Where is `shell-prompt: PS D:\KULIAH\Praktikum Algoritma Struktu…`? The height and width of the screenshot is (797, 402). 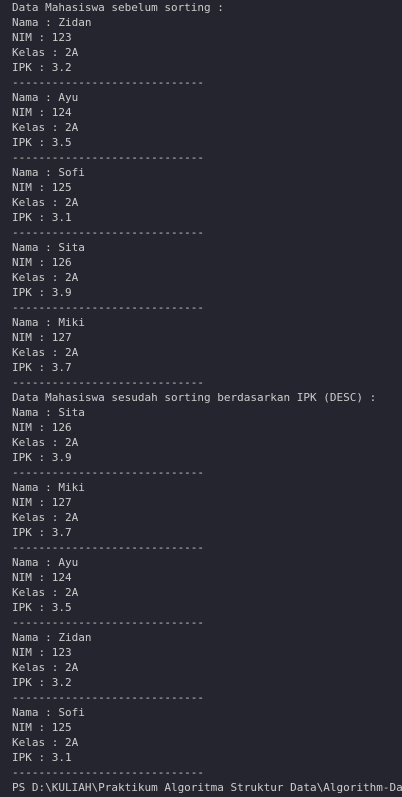 shell-prompt: PS D:\KULIAH\Praktikum Algoritma Struktu… is located at coordinates (207, 787).